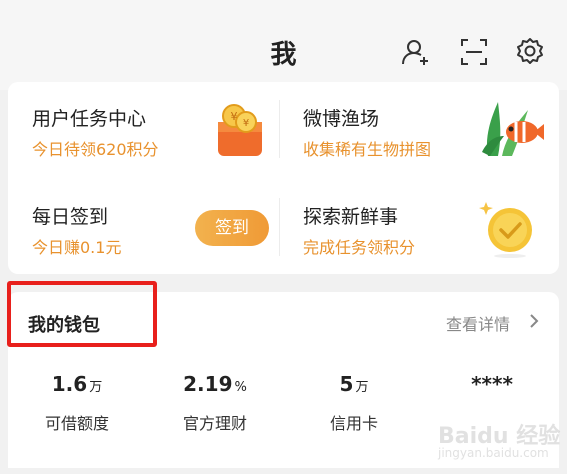 This screenshot has width=567, height=474. Describe the element at coordinates (240, 387) in the screenshot. I see `metric-unit: %` at that location.